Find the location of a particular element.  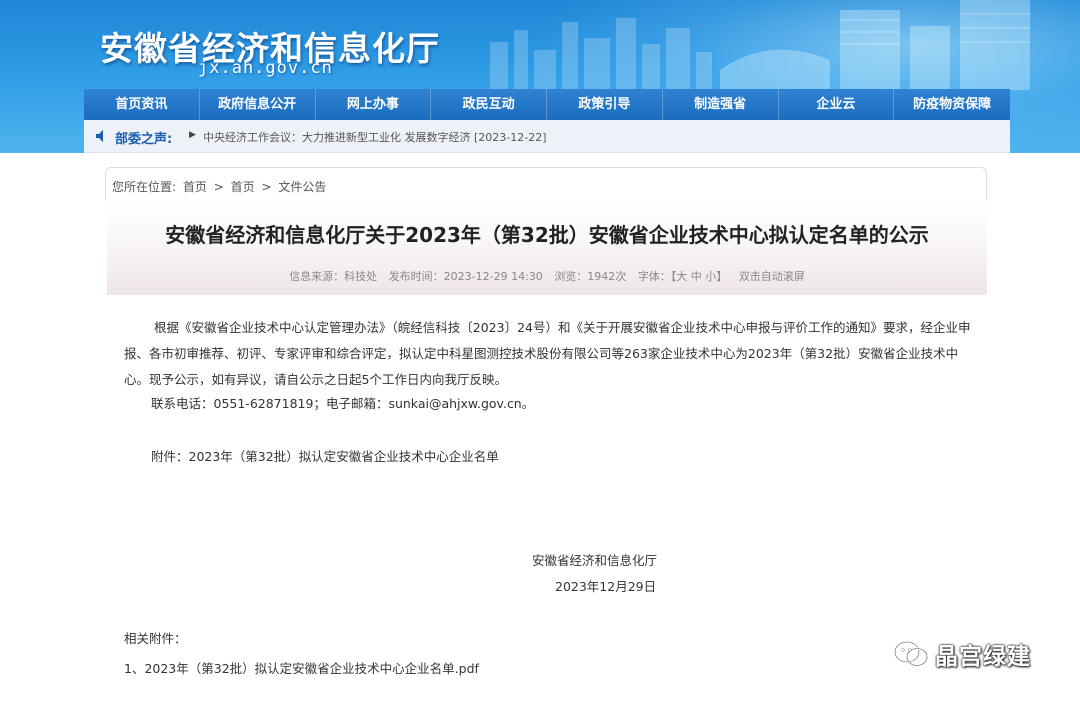

nav-item-online-service: 网上办事 is located at coordinates (374, 104).